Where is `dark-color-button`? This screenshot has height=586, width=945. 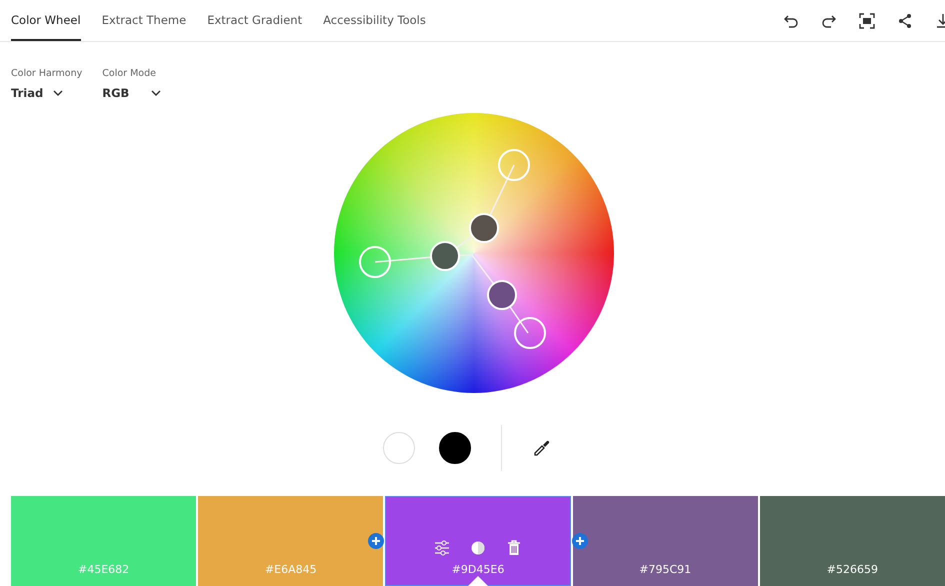 dark-color-button is located at coordinates (455, 448).